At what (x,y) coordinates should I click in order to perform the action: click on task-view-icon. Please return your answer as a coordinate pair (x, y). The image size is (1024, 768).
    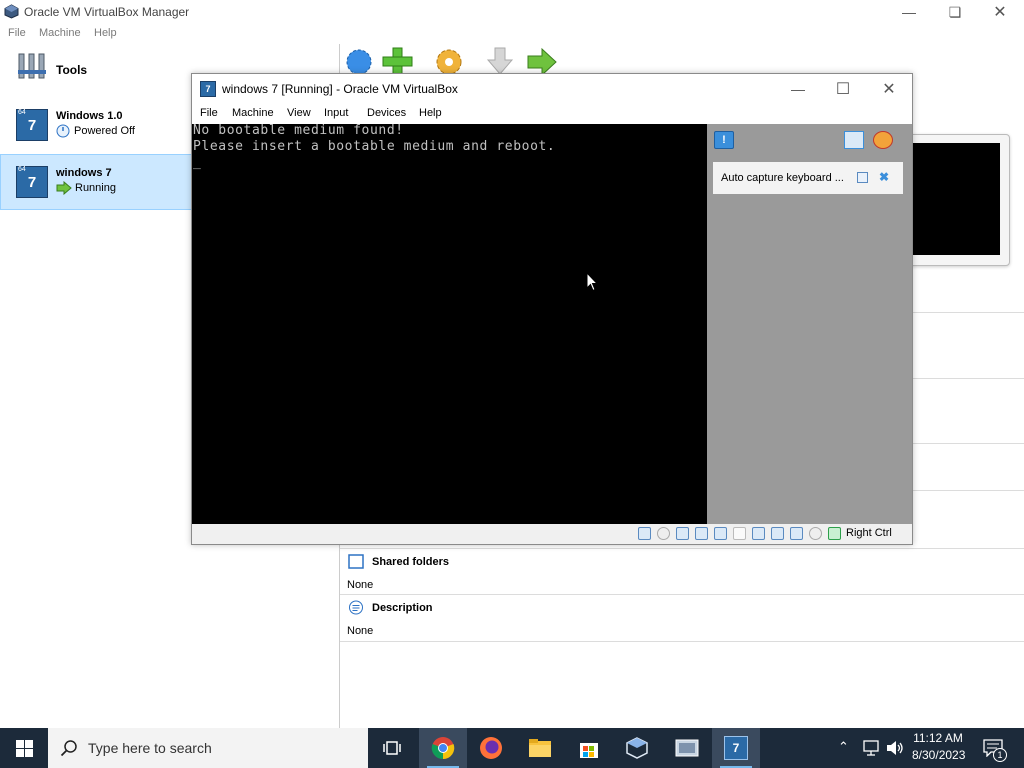
    Looking at the image, I should click on (392, 748).